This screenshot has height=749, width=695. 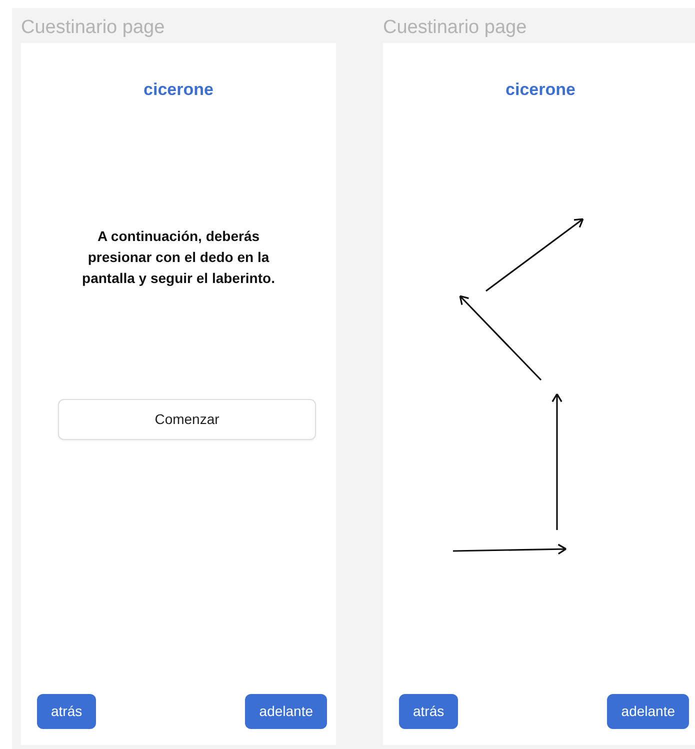 I want to click on instruction-text: A continuación, deberás presionar con el dedo en la pantalla y seguir el laberinto., so click(x=178, y=257).